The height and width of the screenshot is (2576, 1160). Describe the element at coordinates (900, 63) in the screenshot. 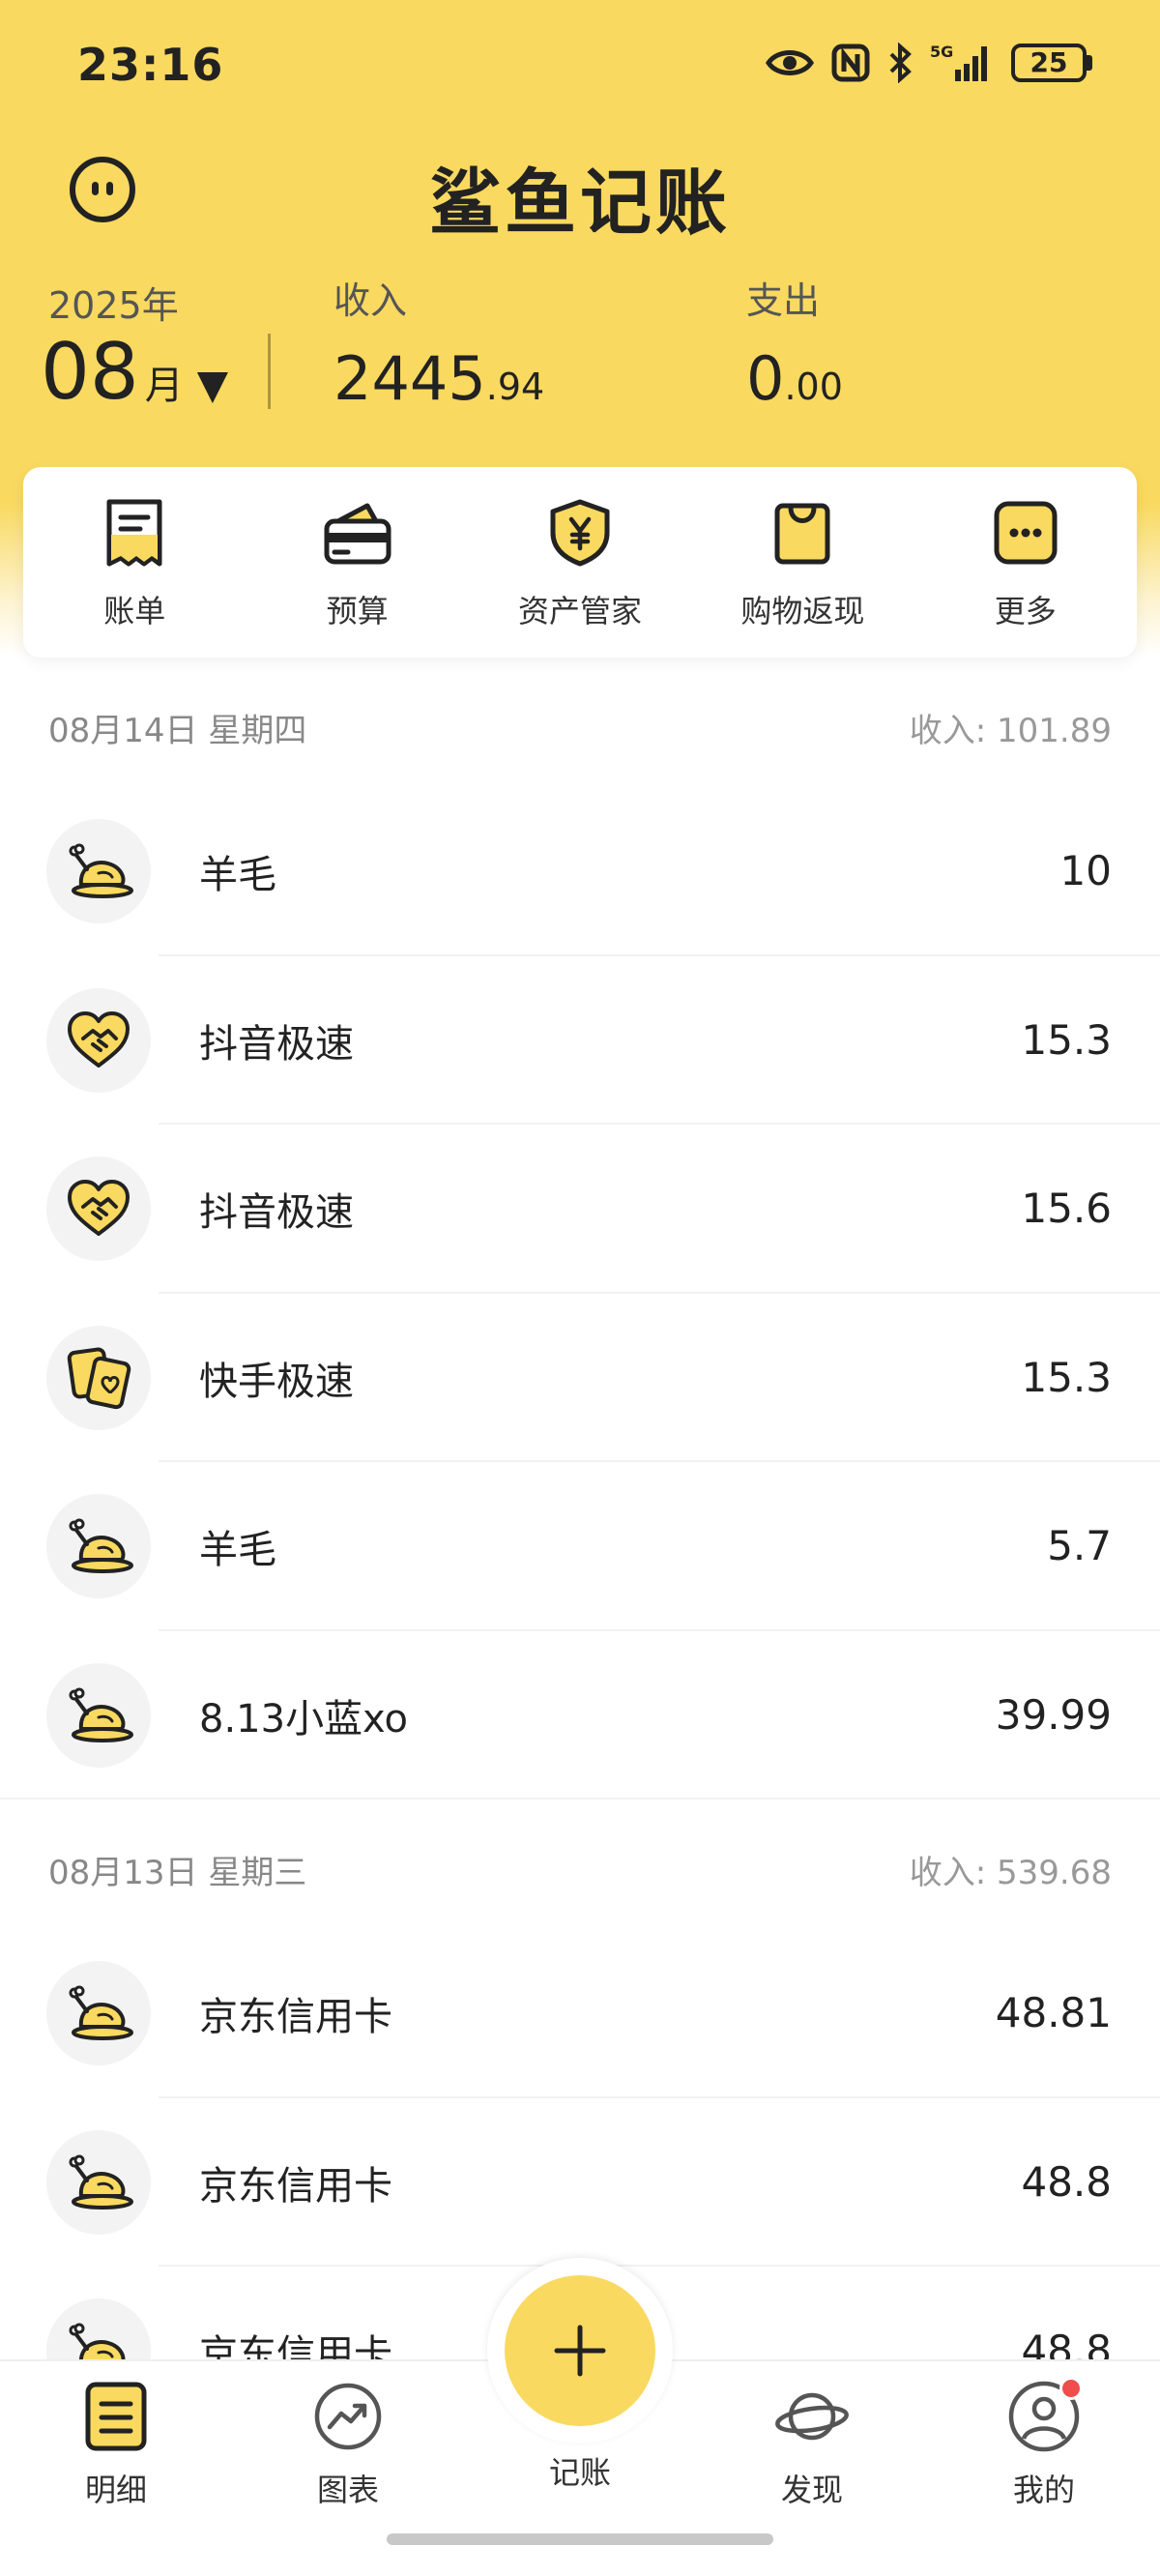

I see `bluetooth-icon` at that location.